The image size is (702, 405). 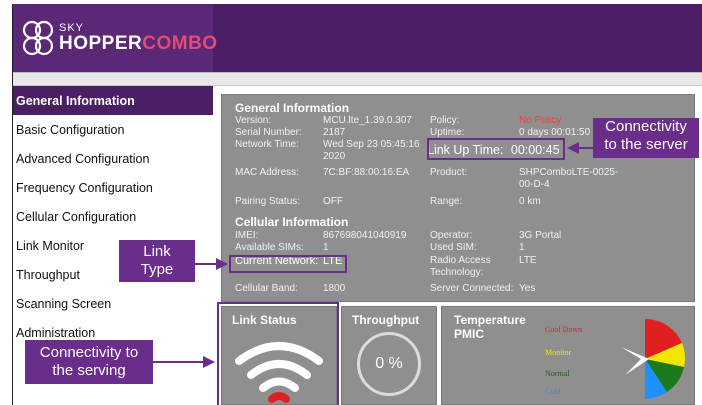 What do you see at coordinates (586, 148) in the screenshot?
I see `arrow-connectivity-server` at bounding box center [586, 148].